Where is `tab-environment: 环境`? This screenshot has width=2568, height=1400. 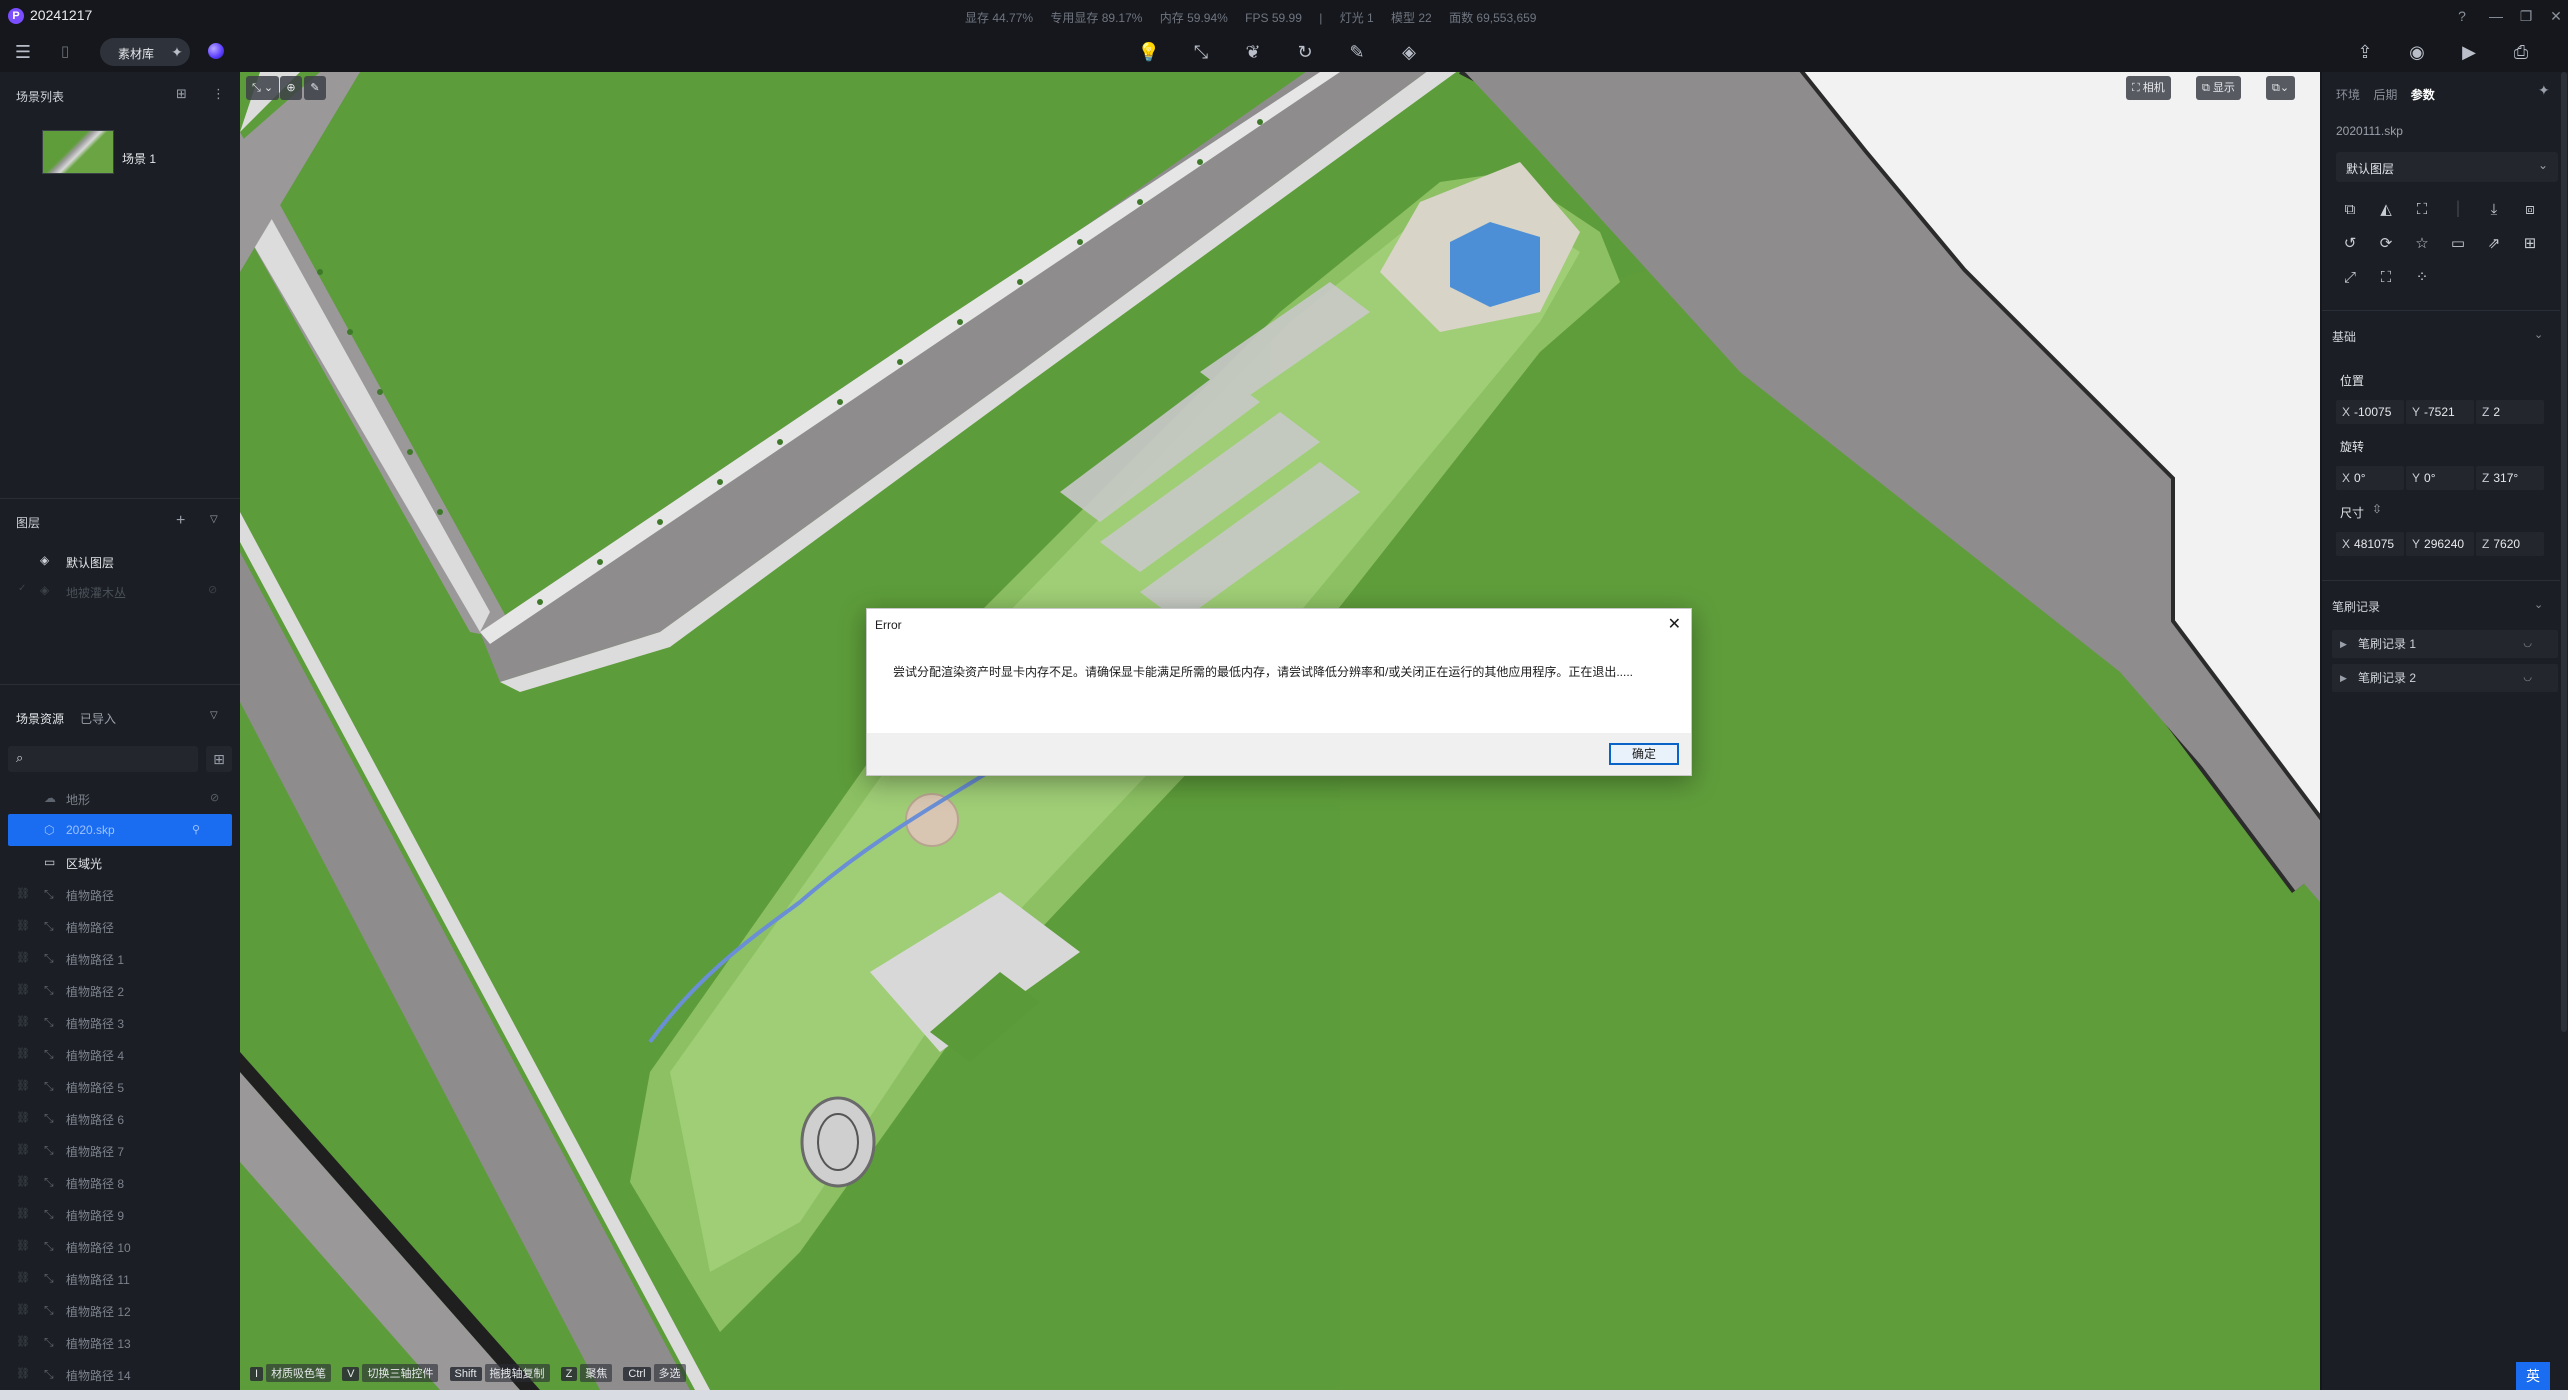 tab-environment: 环境 is located at coordinates (2348, 94).